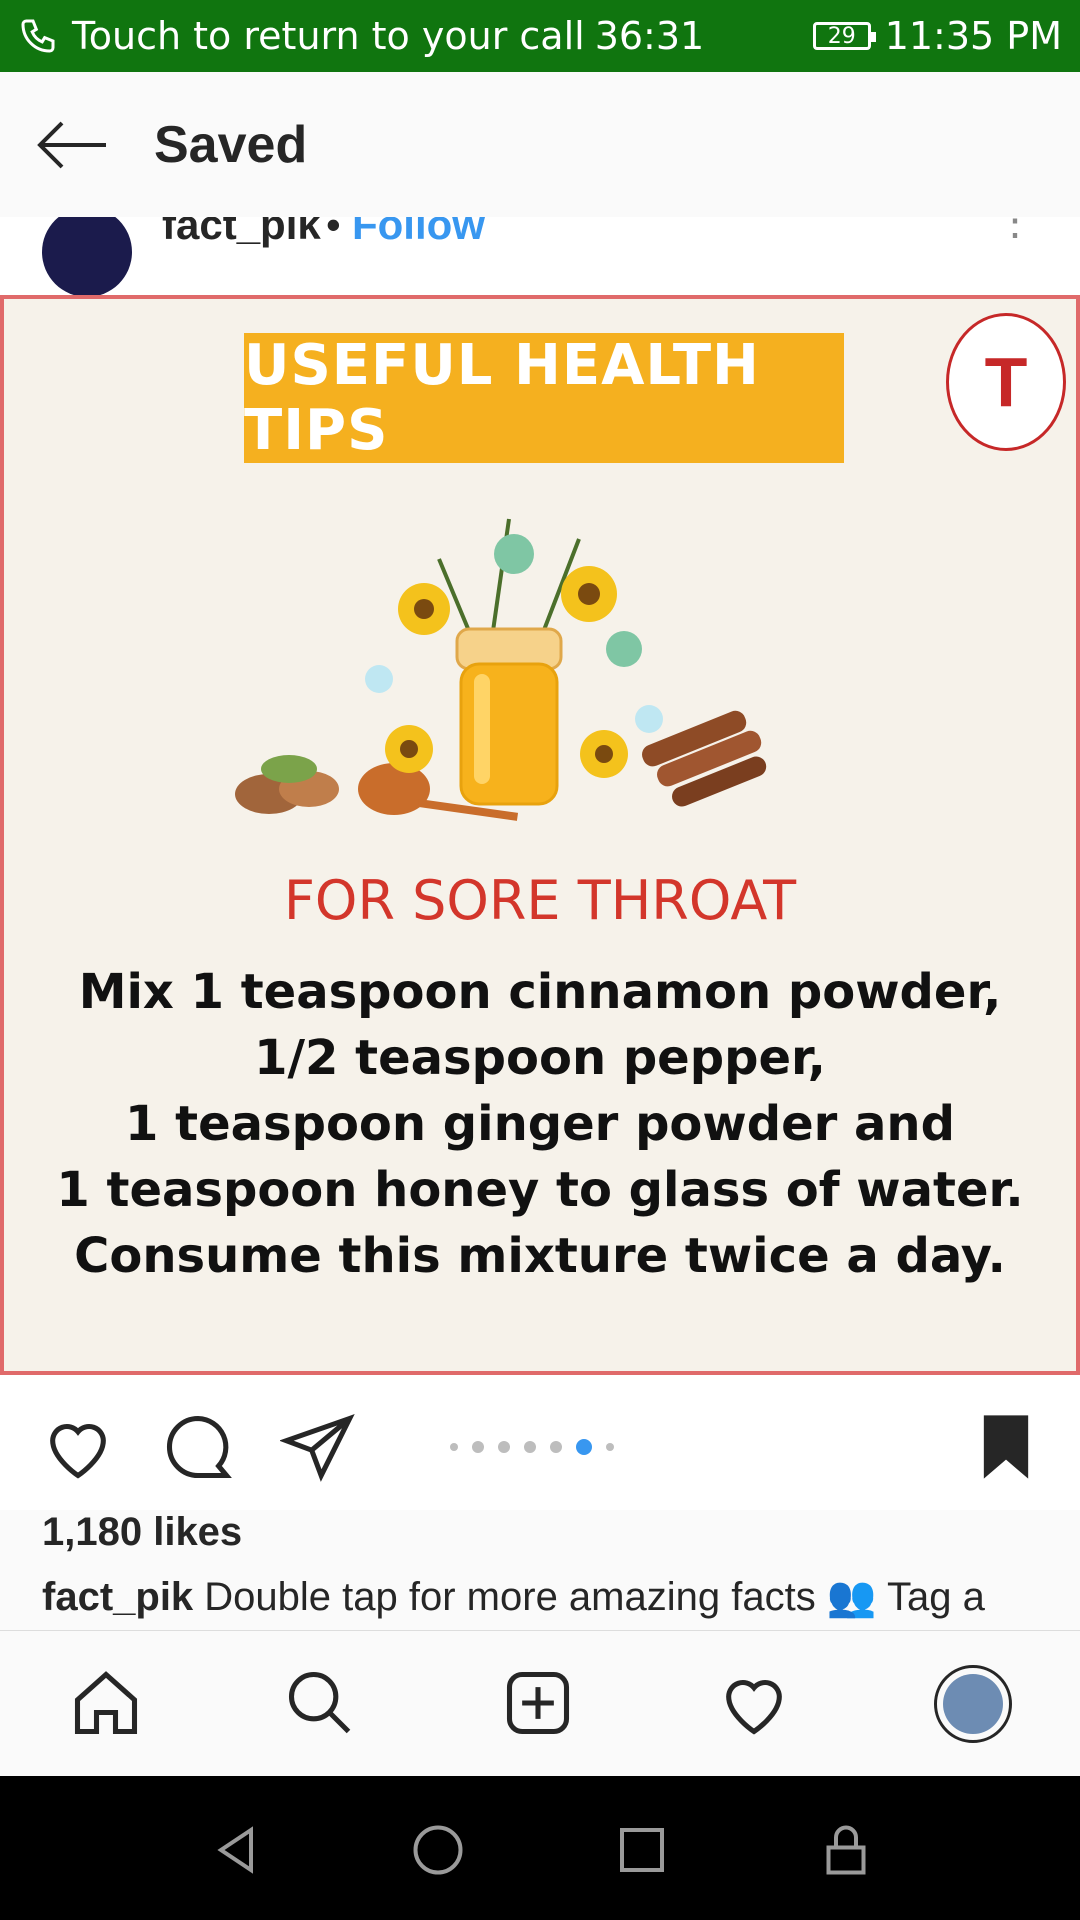 The image size is (1080, 1920). I want to click on carousel-dots, so click(532, 1447).